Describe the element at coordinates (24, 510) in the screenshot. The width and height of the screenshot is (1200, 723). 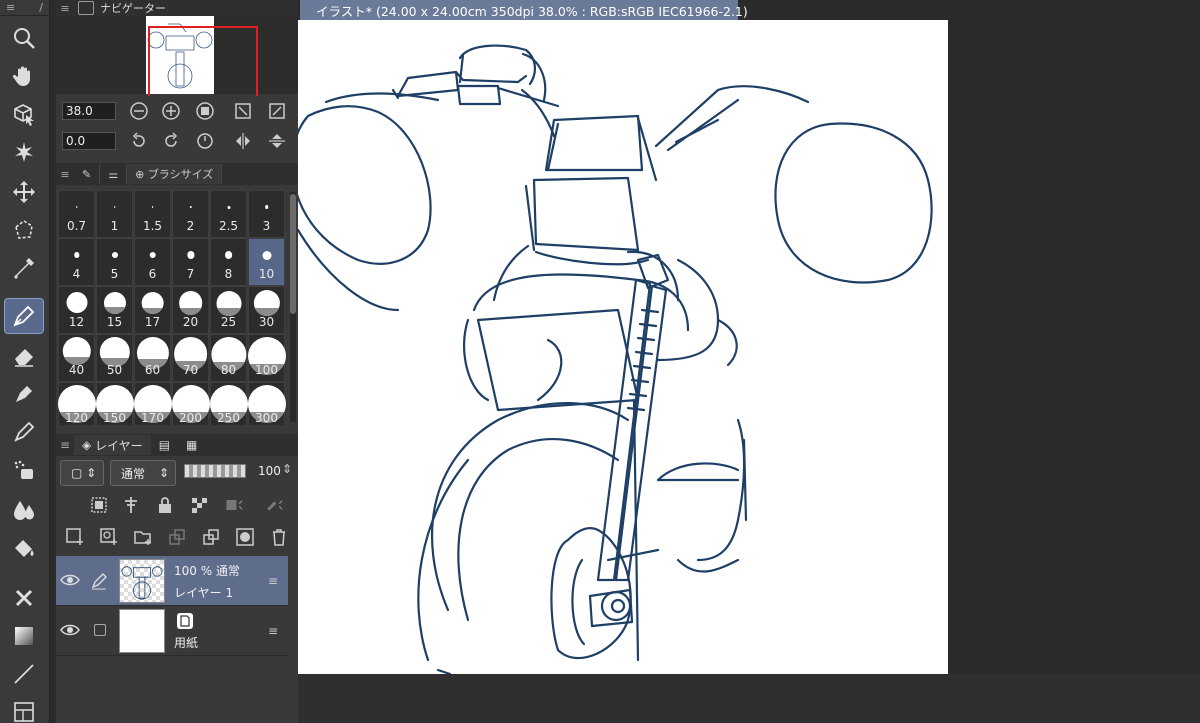
I see `blend-icon` at that location.